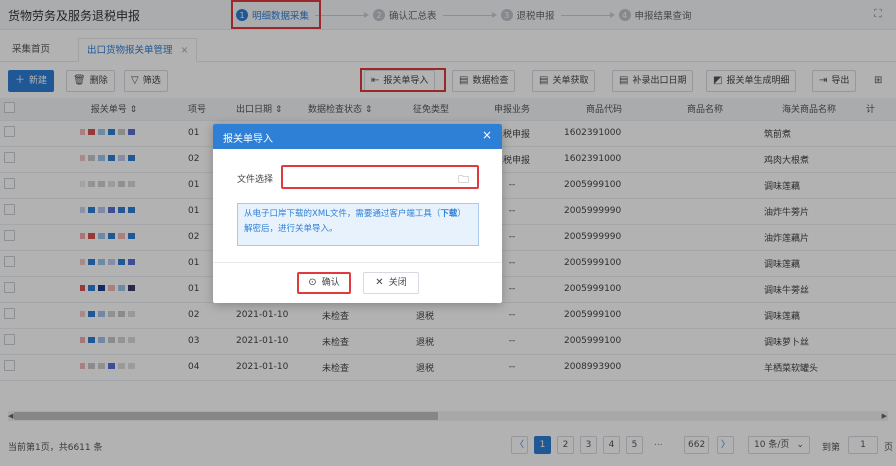  Describe the element at coordinates (379, 282) in the screenshot. I see `close-icon: ✕` at that location.